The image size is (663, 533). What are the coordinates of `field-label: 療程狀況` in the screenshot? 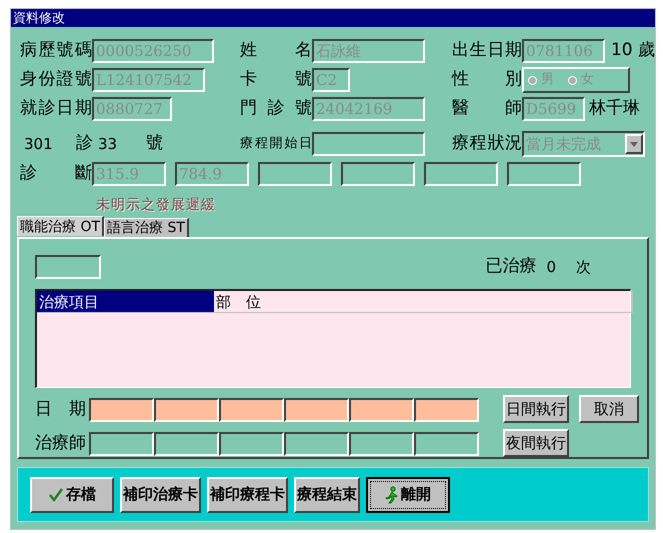 It's located at (487, 144).